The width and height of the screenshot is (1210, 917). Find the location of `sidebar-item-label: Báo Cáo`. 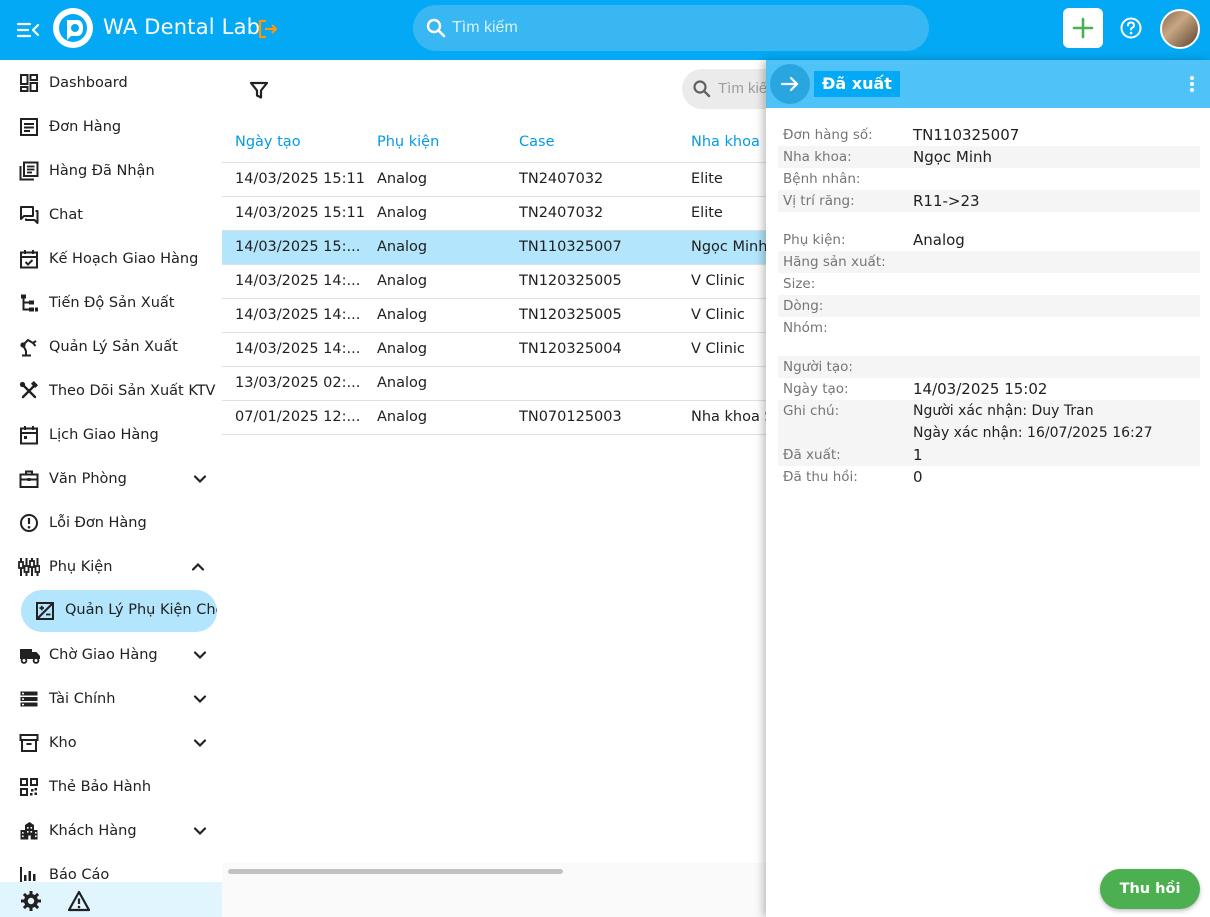

sidebar-item-label: Báo Cáo is located at coordinates (79, 875).